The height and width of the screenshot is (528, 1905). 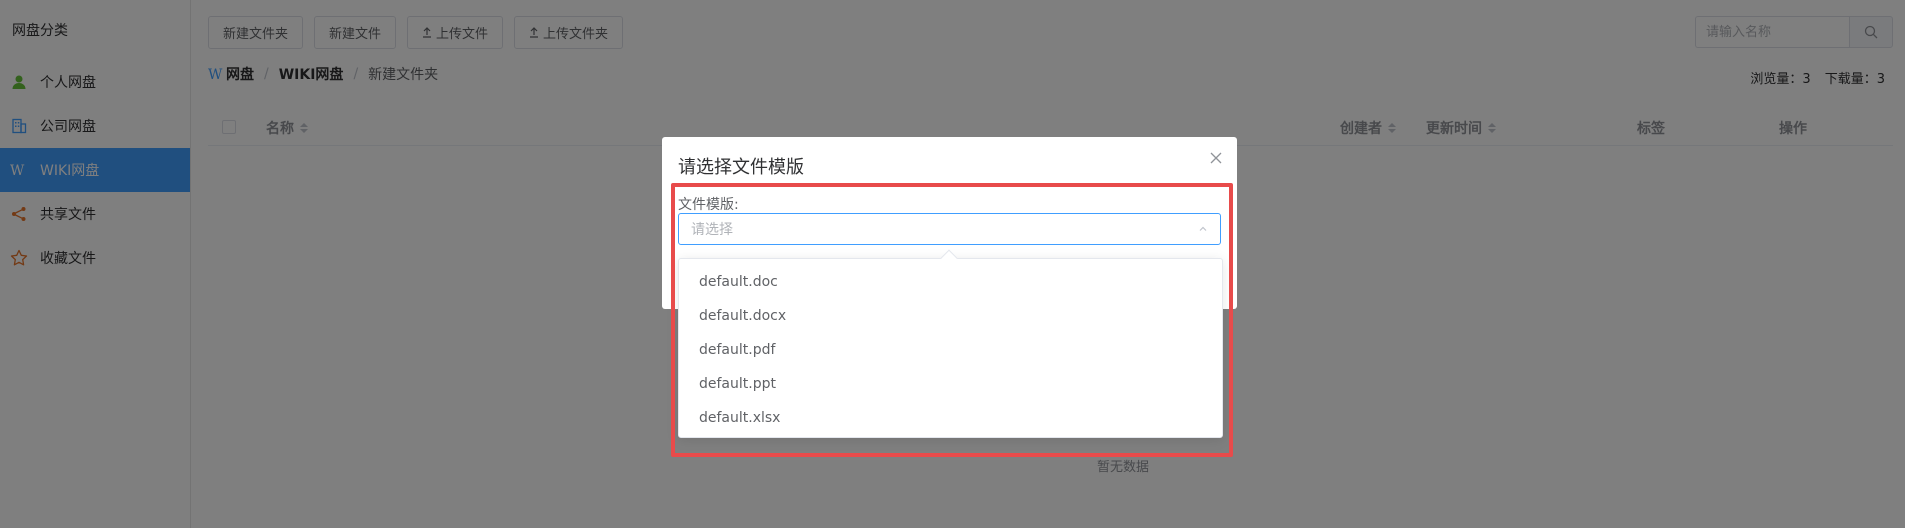 I want to click on select-placeholder: 请选择, so click(x=712, y=230).